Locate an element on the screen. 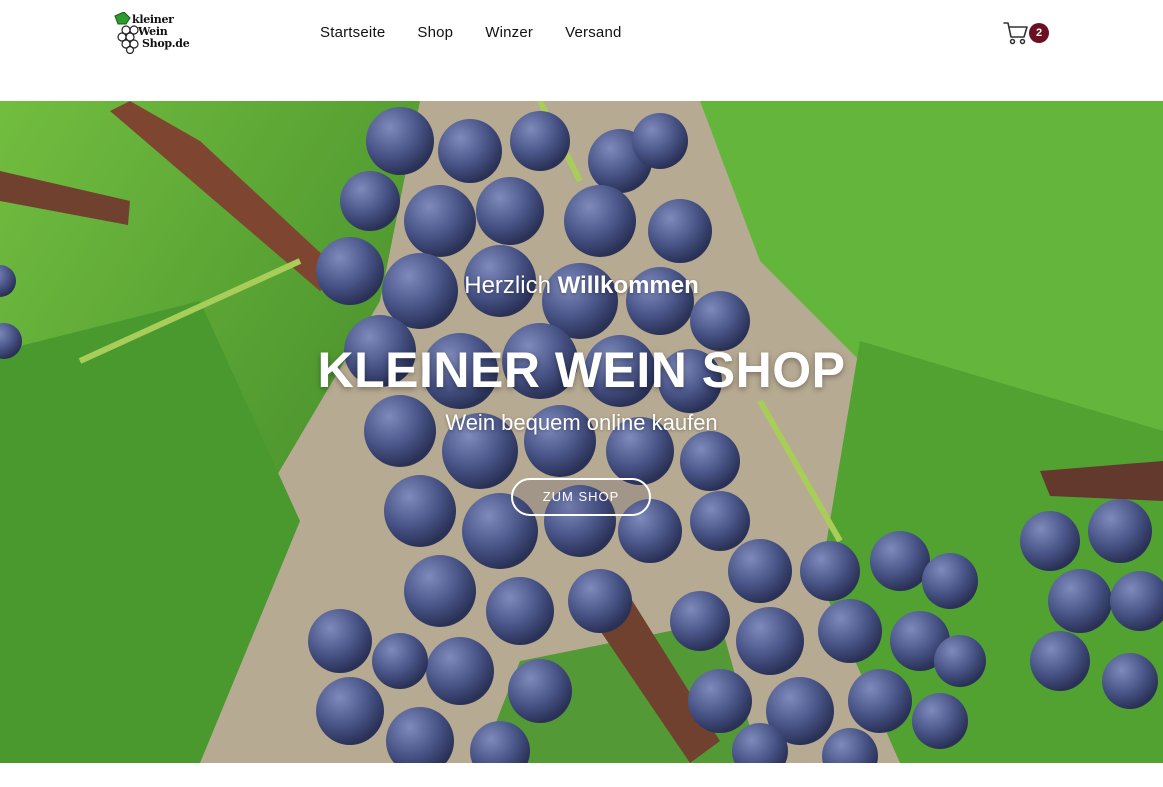 The image size is (1163, 787). greeting-bold: Willkommen is located at coordinates (628, 285).